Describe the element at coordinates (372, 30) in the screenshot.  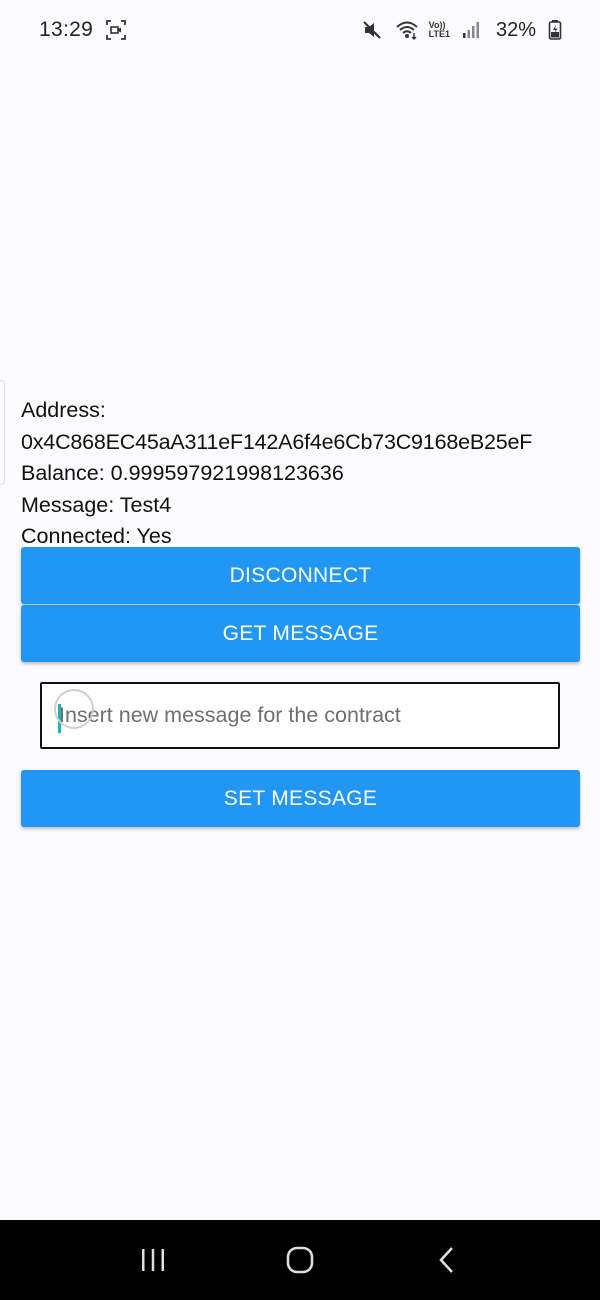
I see `mute-icon` at that location.